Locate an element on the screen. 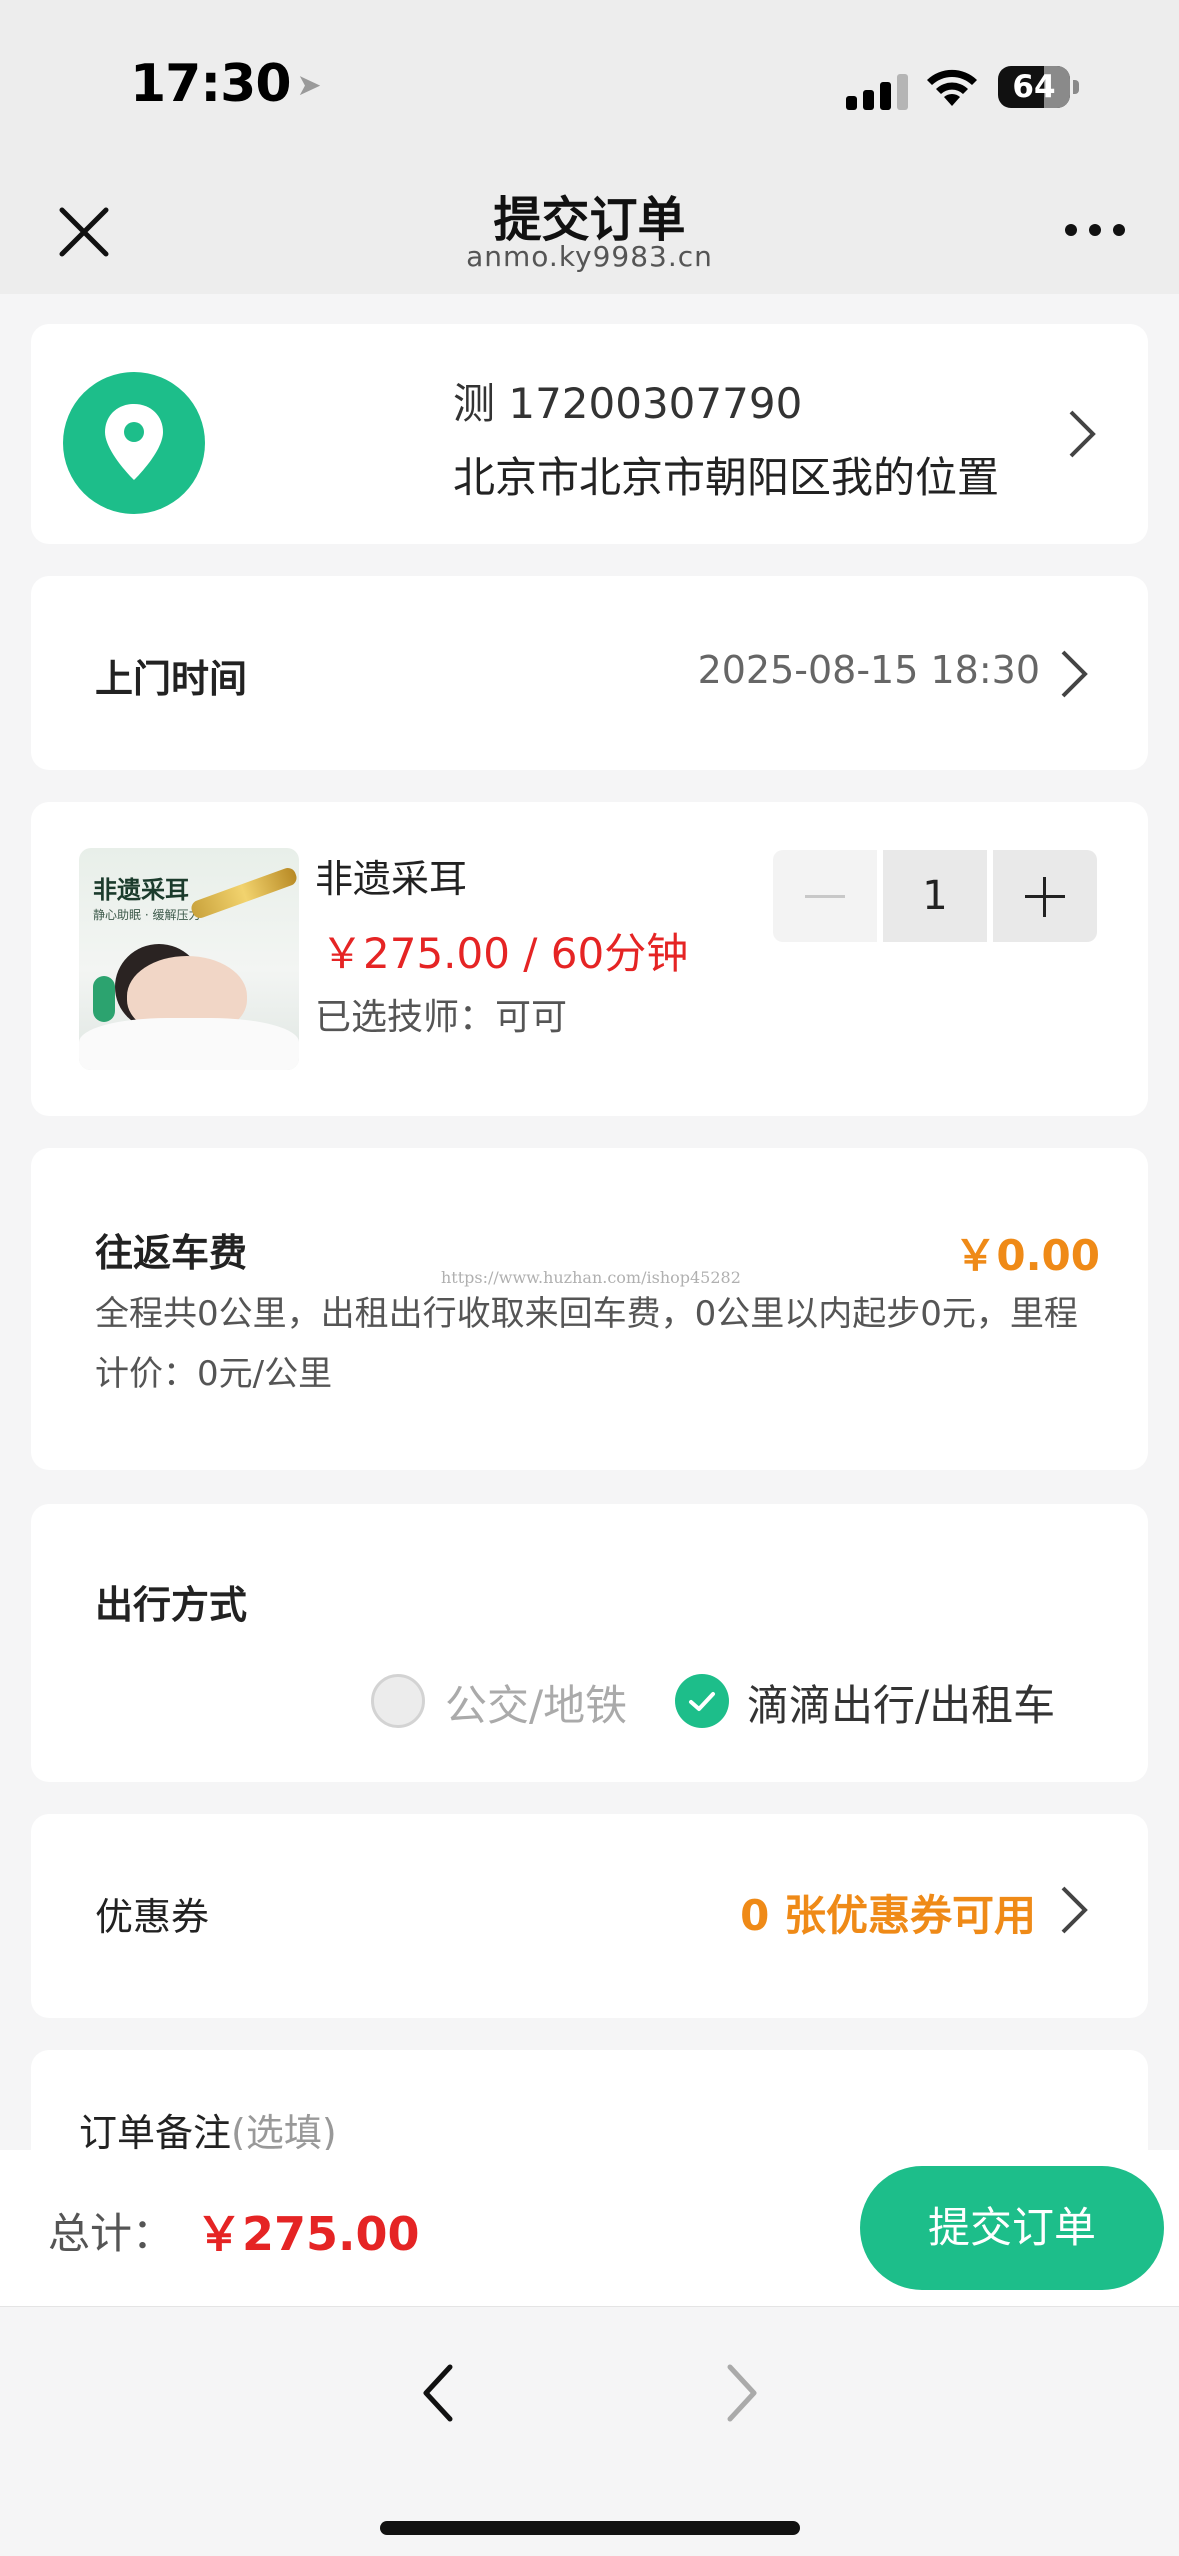 This screenshot has width=1179, height=2556. order-note-label: 订单备注(选填) is located at coordinates (208, 2129).